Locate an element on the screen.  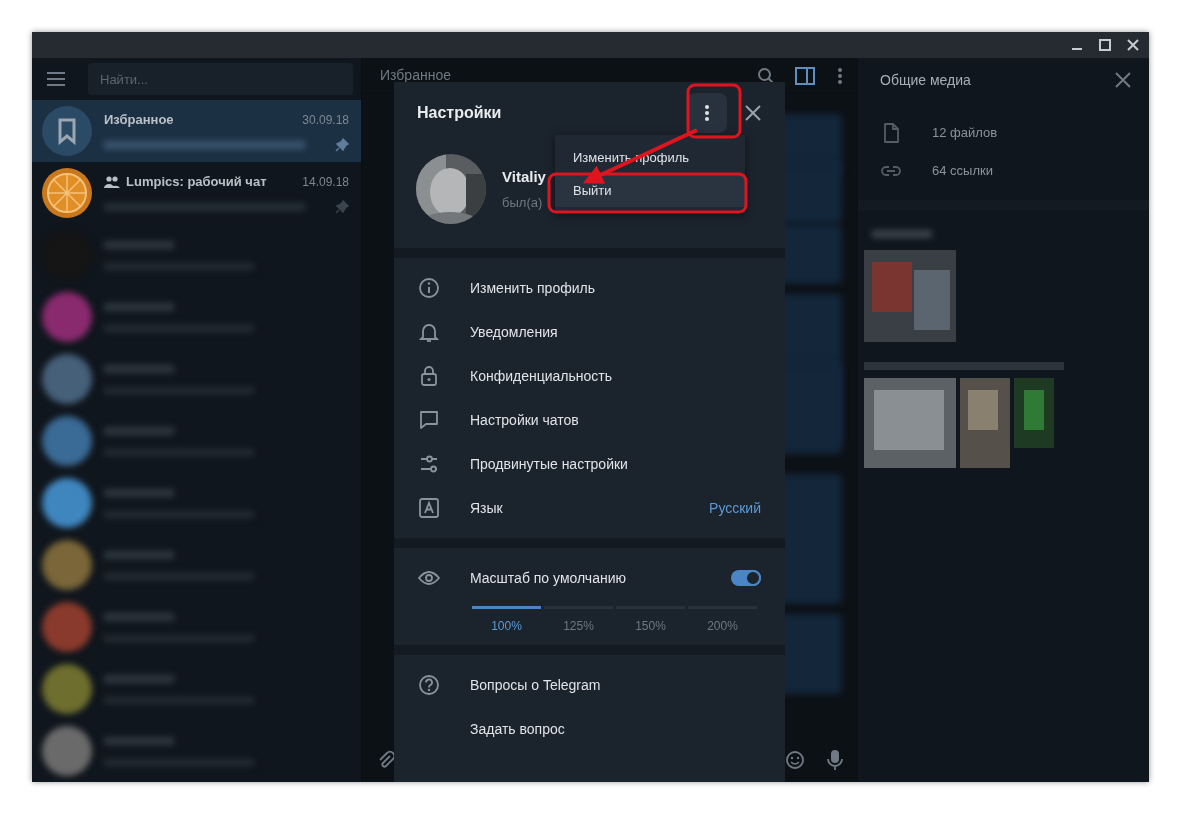
info-icon is located at coordinates (429, 288).